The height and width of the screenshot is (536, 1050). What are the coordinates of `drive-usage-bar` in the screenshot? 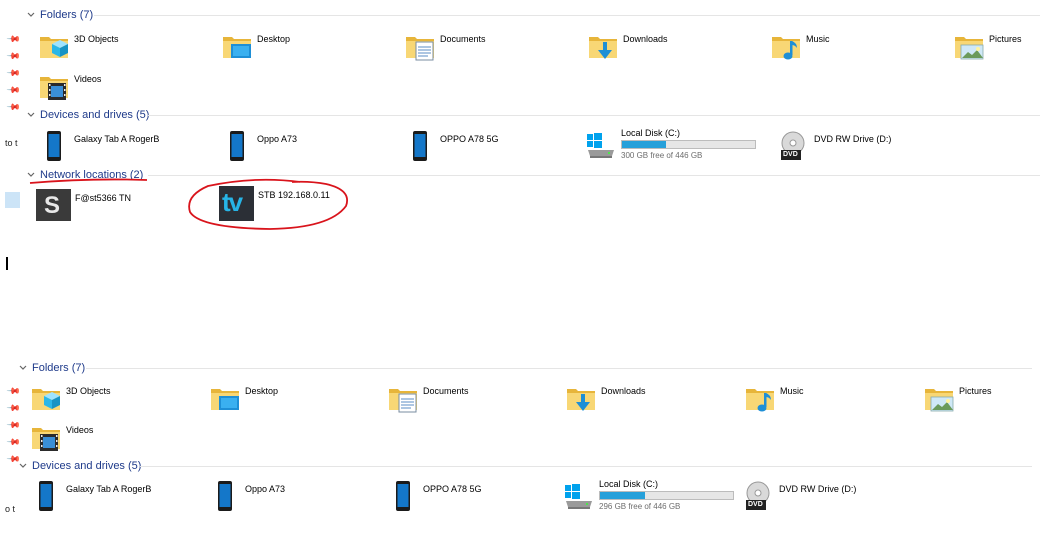 It's located at (688, 144).